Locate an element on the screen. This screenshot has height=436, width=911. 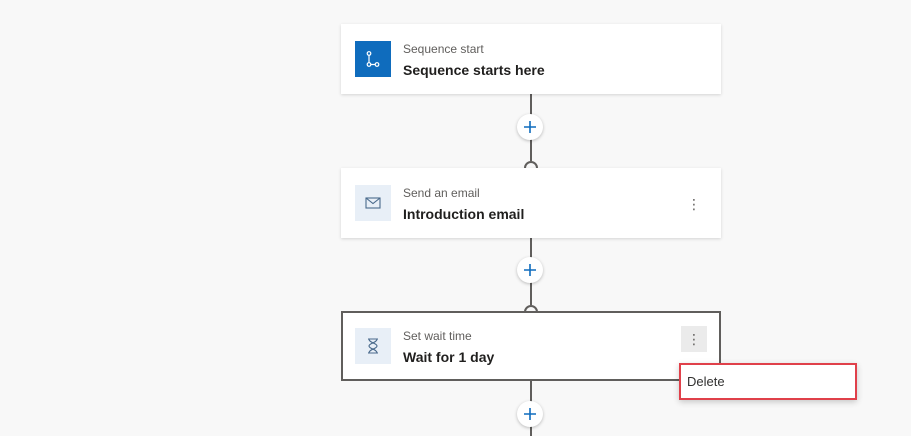
step-title: Sequence starts here is located at coordinates (474, 70).